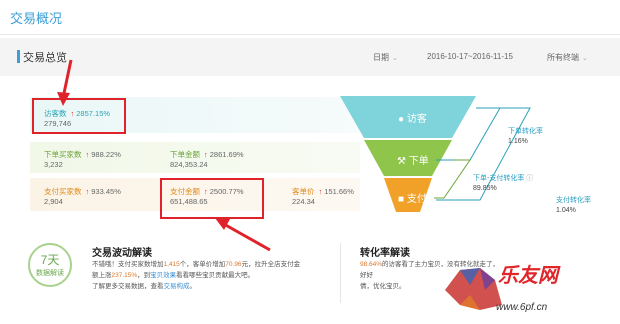 The image size is (620, 324). What do you see at coordinates (163, 275) in the screenshot?
I see `item-effect-link: 宝贝效果` at bounding box center [163, 275].